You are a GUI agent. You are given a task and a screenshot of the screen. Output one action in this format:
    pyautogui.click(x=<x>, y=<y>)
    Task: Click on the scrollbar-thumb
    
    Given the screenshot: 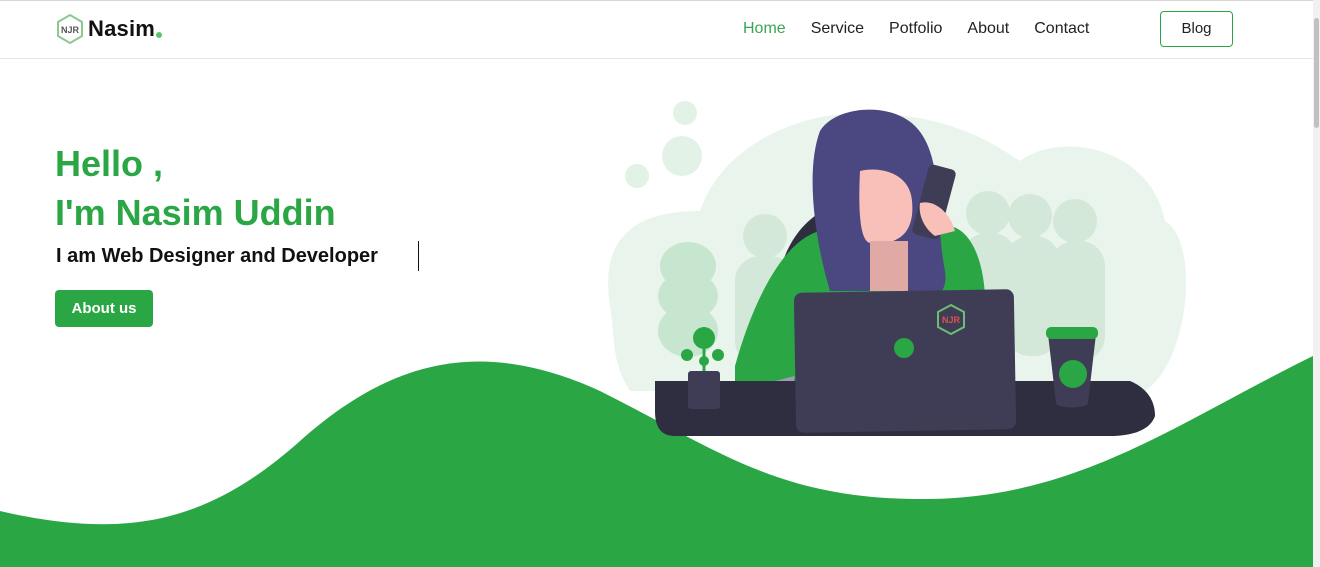 What is the action you would take?
    pyautogui.click(x=1316, y=73)
    